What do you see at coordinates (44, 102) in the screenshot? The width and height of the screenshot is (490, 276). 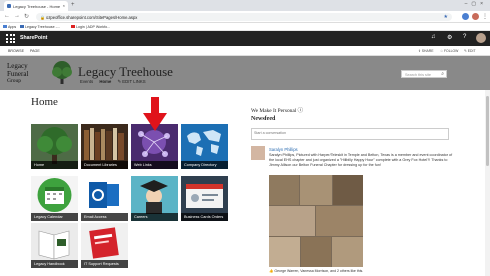 I see `page-title: Home` at bounding box center [44, 102].